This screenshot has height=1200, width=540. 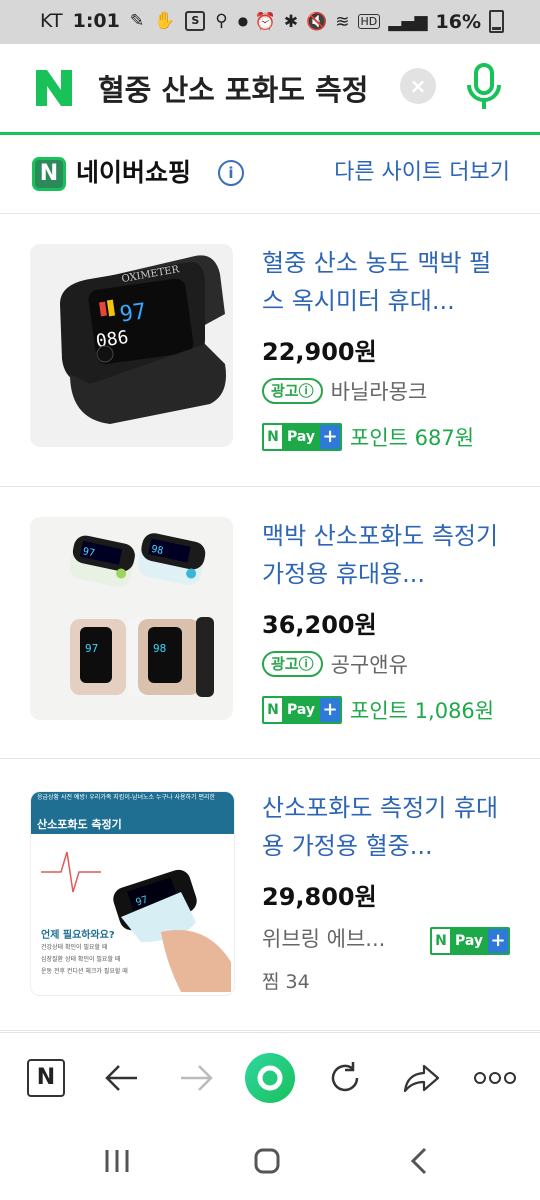 I want to click on point-text: 포인트 687원, so click(x=412, y=438).